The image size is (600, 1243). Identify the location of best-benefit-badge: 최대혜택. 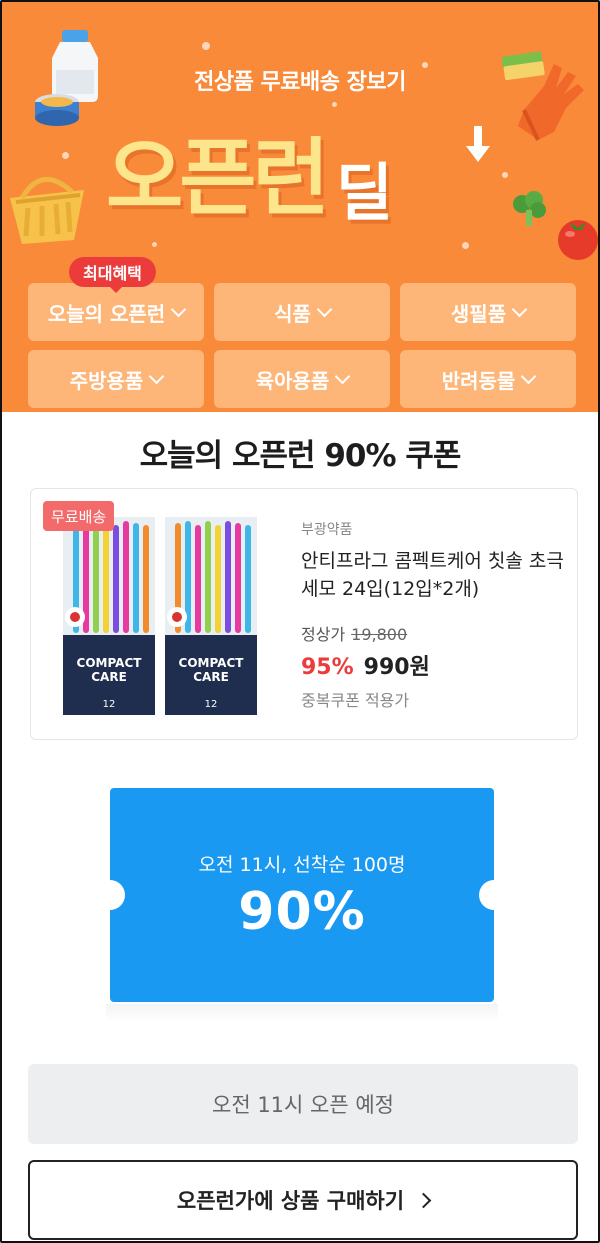
(112, 275).